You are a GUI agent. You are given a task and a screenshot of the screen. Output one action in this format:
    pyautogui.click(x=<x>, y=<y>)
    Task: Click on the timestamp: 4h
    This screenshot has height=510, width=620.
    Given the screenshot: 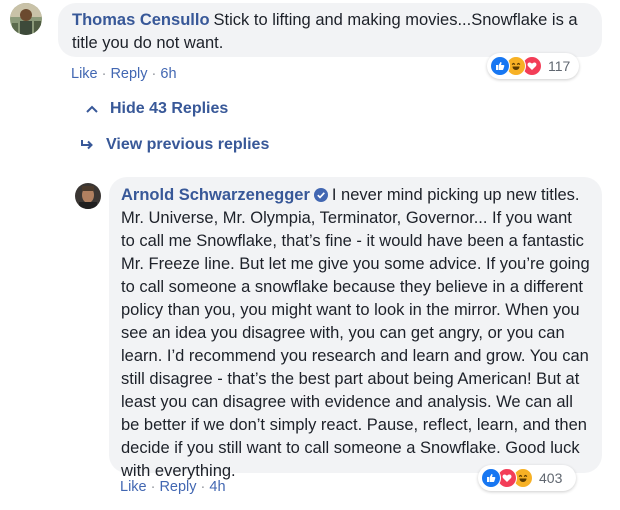 What is the action you would take?
    pyautogui.click(x=217, y=487)
    